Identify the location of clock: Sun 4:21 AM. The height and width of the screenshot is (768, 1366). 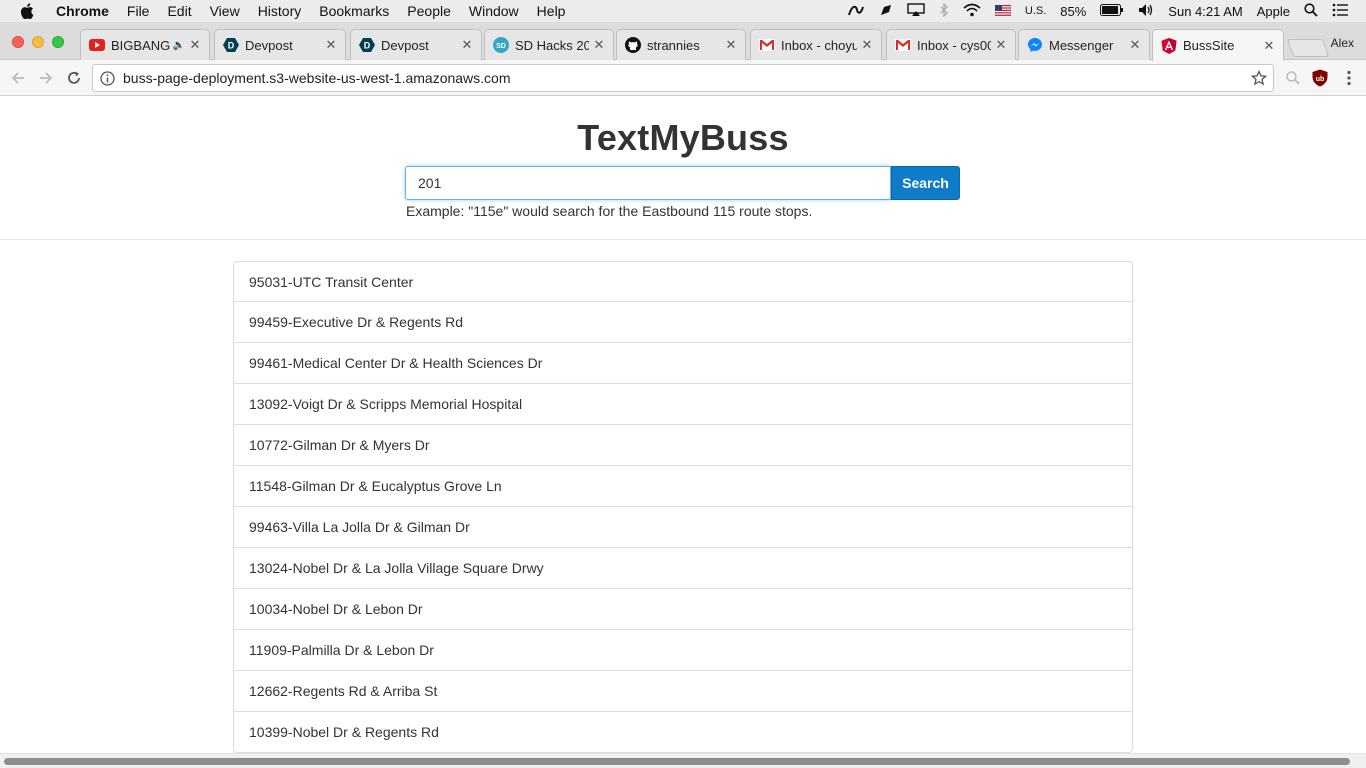
(1205, 11).